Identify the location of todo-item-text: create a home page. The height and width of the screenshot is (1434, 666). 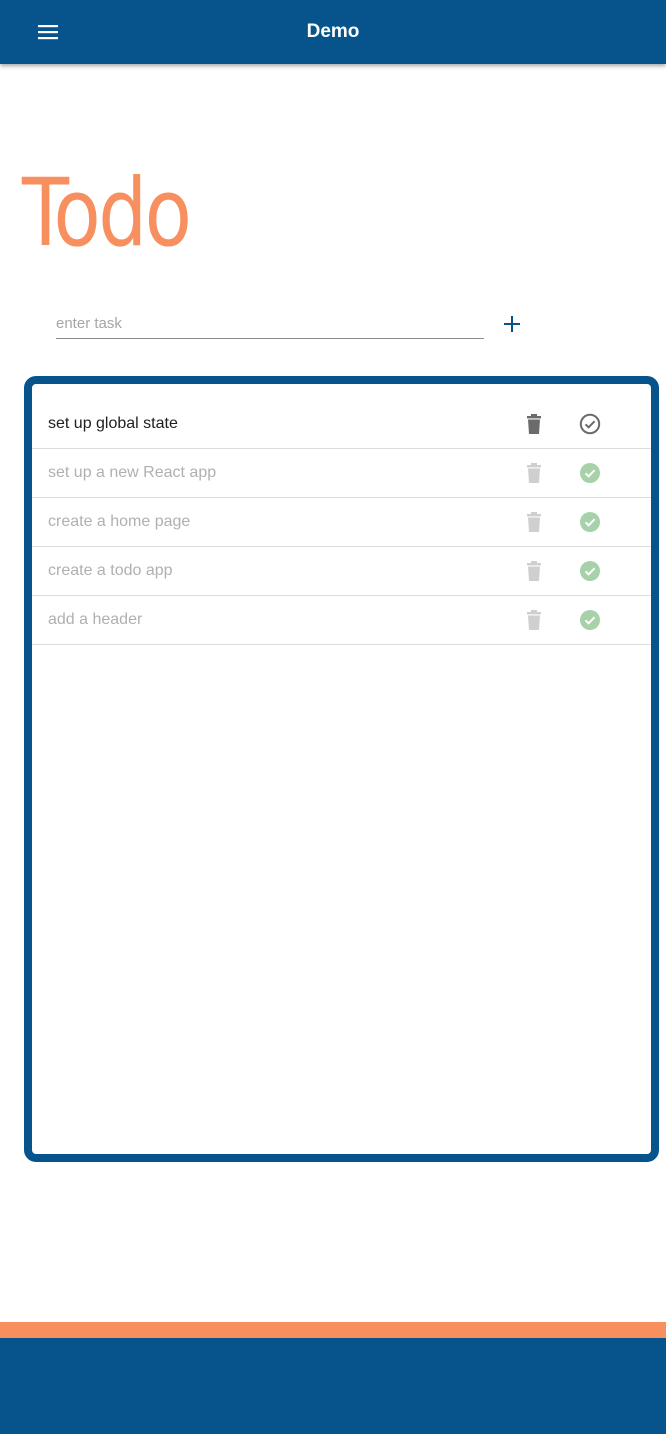
(119, 521).